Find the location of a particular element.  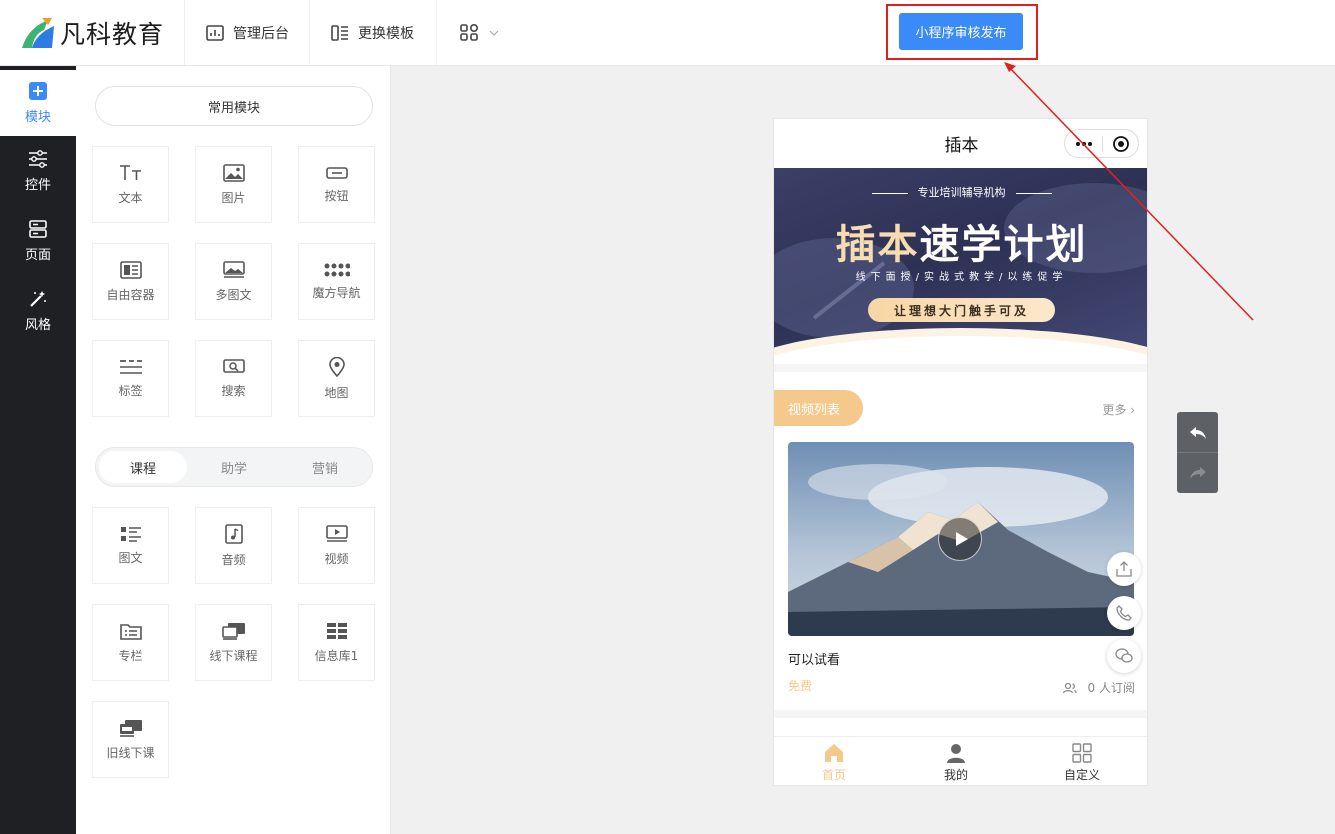

section-tag: 视频列表 is located at coordinates (818, 408).